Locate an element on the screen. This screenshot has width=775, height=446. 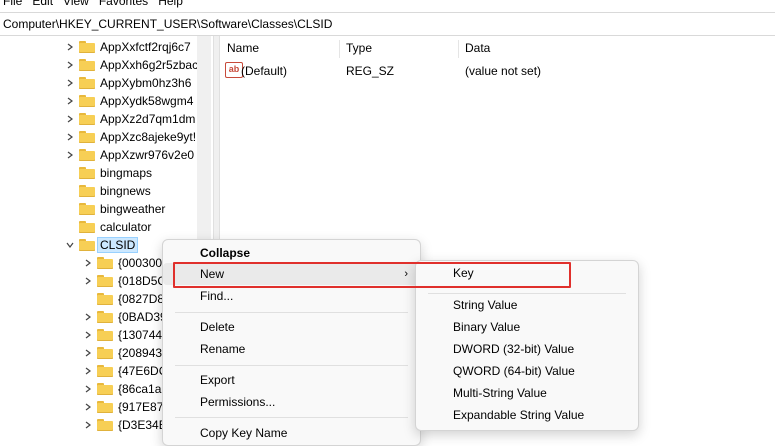
menu-help: Help is located at coordinates (170, 4).